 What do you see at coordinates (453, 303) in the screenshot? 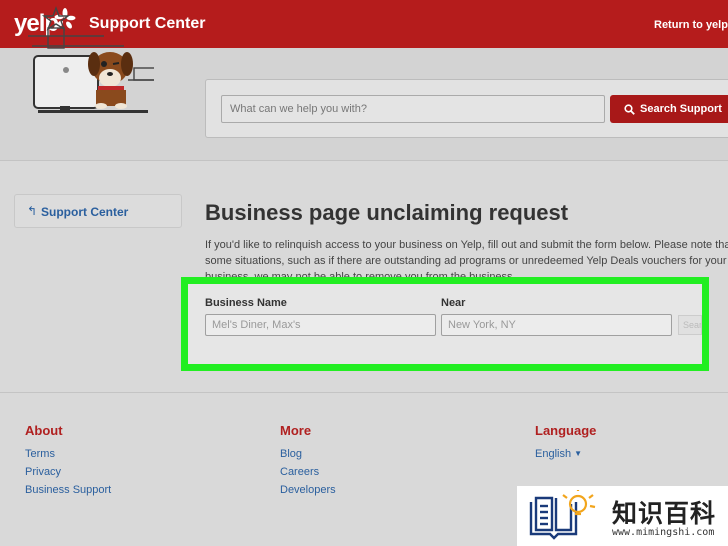
I see `near-label: Near` at bounding box center [453, 303].